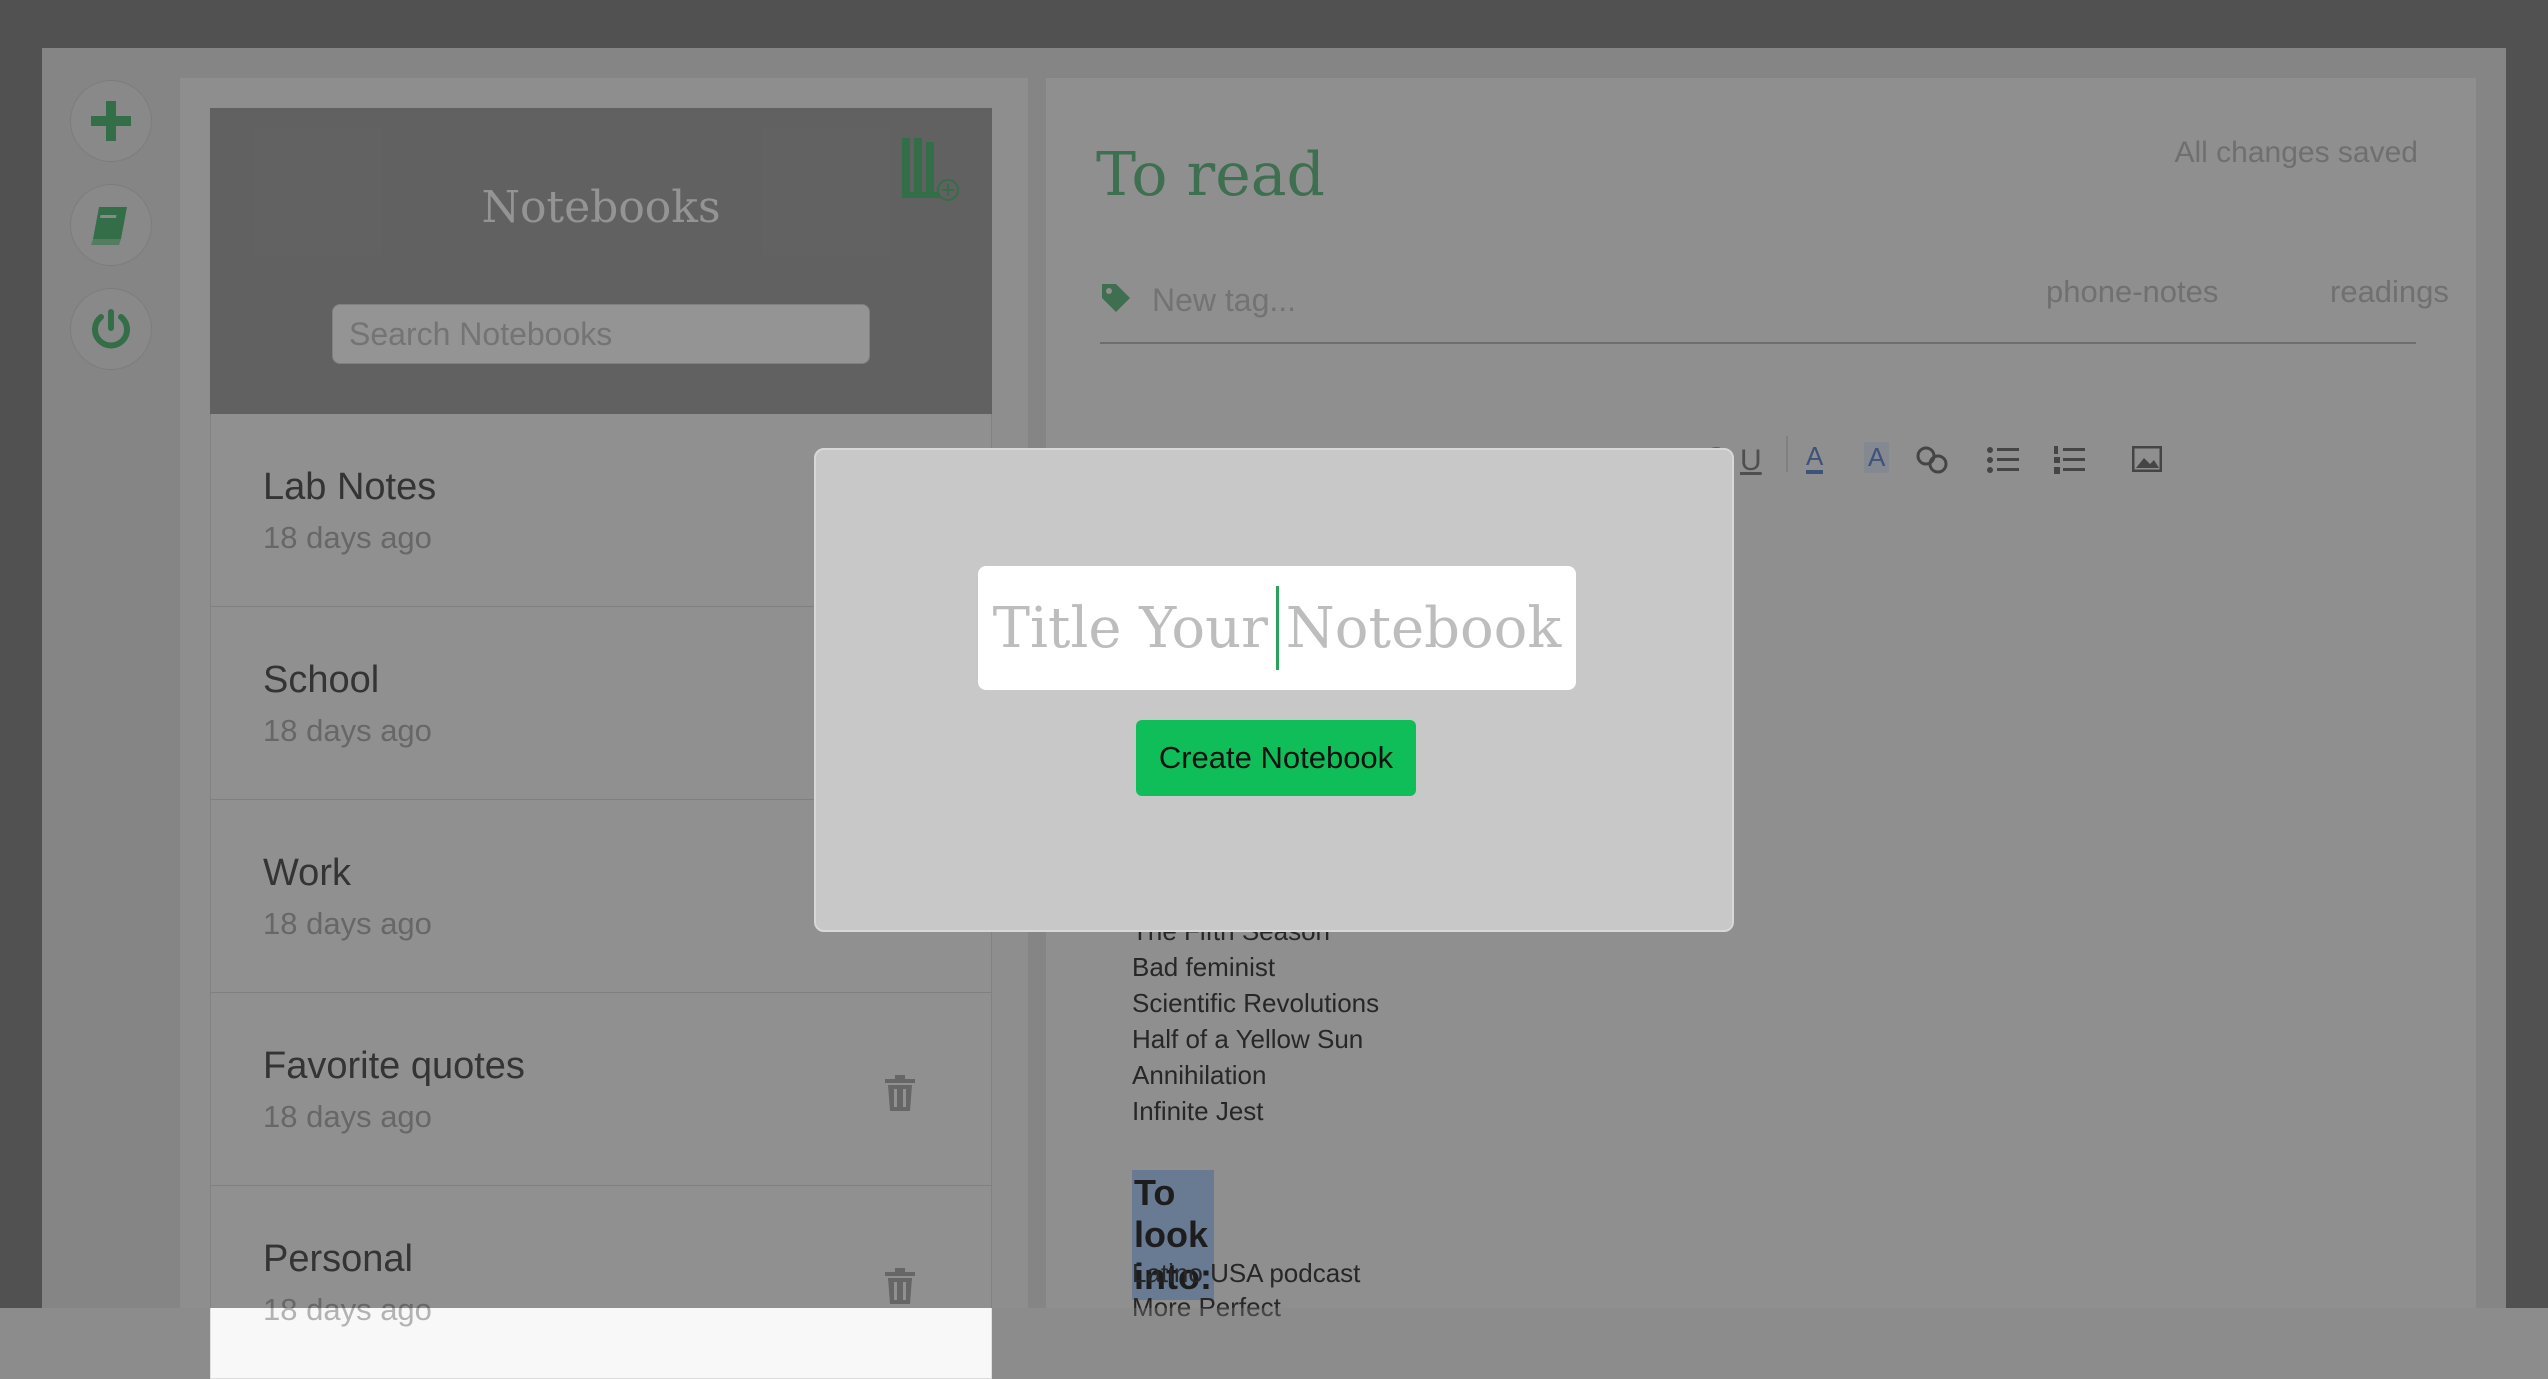 The image size is (2548, 1379). Describe the element at coordinates (1274, 690) in the screenshot. I see `create-notebook-modal: Create Notebook` at that location.